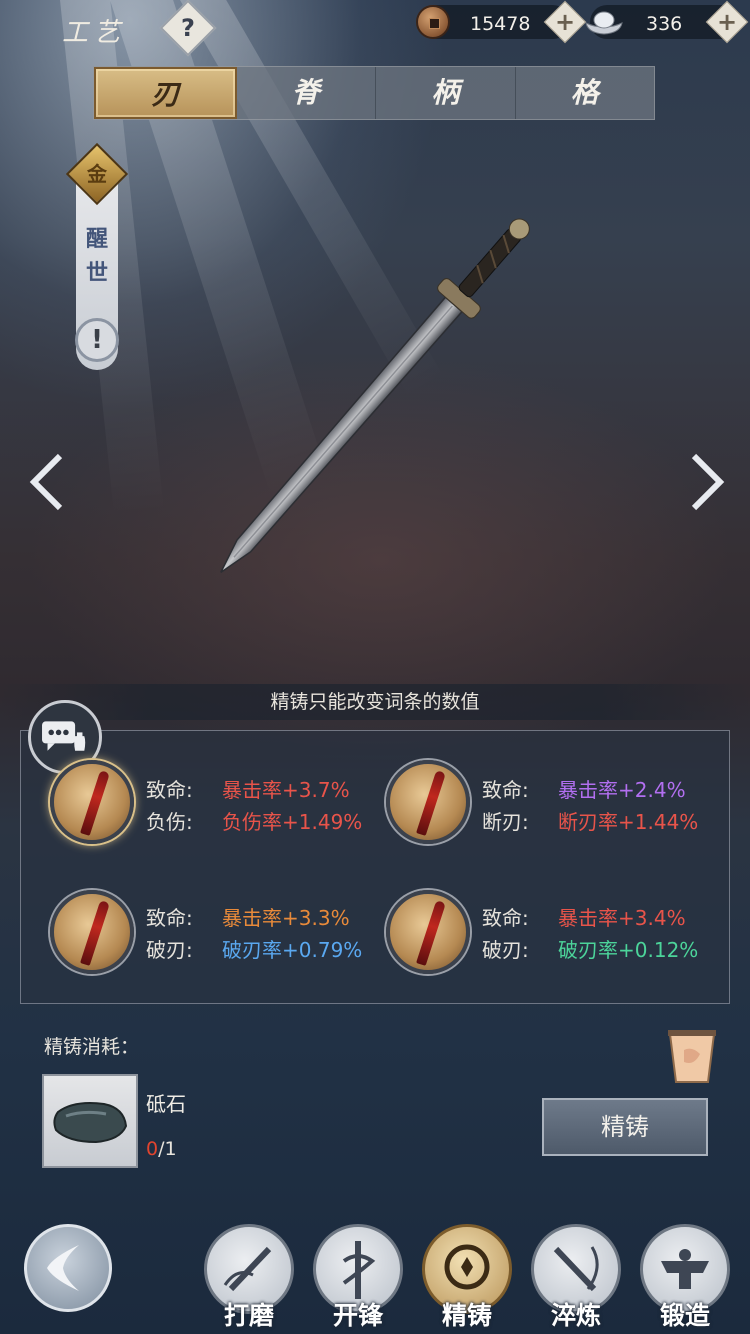 This screenshot has width=750, height=1334. Describe the element at coordinates (692, 1056) in the screenshot. I see `lantern-icon` at that location.